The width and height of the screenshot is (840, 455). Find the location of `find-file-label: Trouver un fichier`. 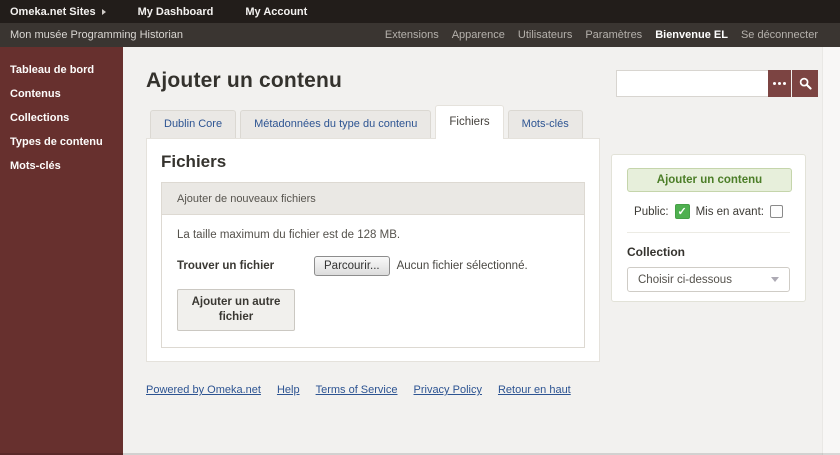

find-file-label: Trouver un fichier is located at coordinates (226, 266).